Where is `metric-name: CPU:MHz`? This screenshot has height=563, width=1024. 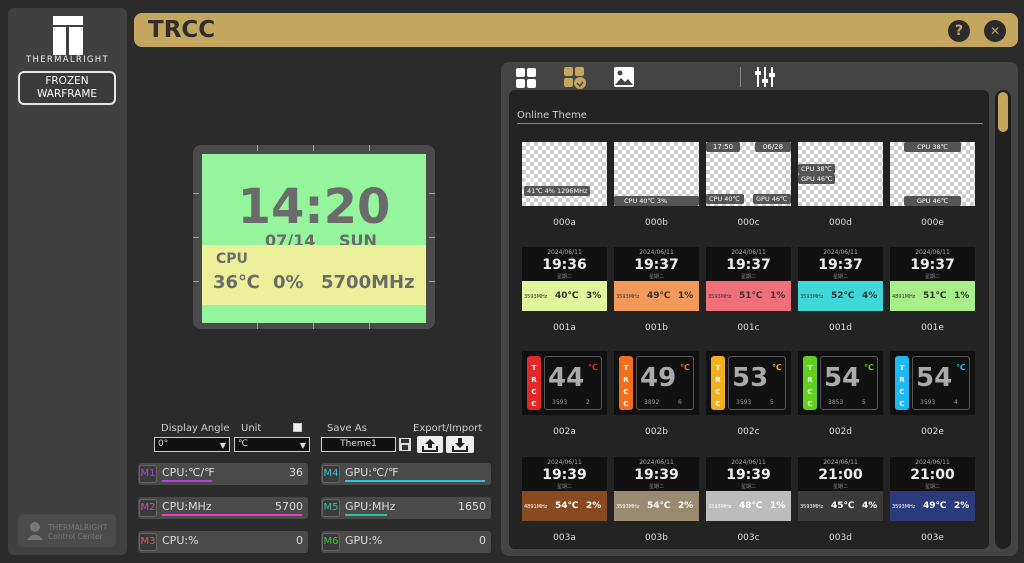 metric-name: CPU:MHz is located at coordinates (187, 506).